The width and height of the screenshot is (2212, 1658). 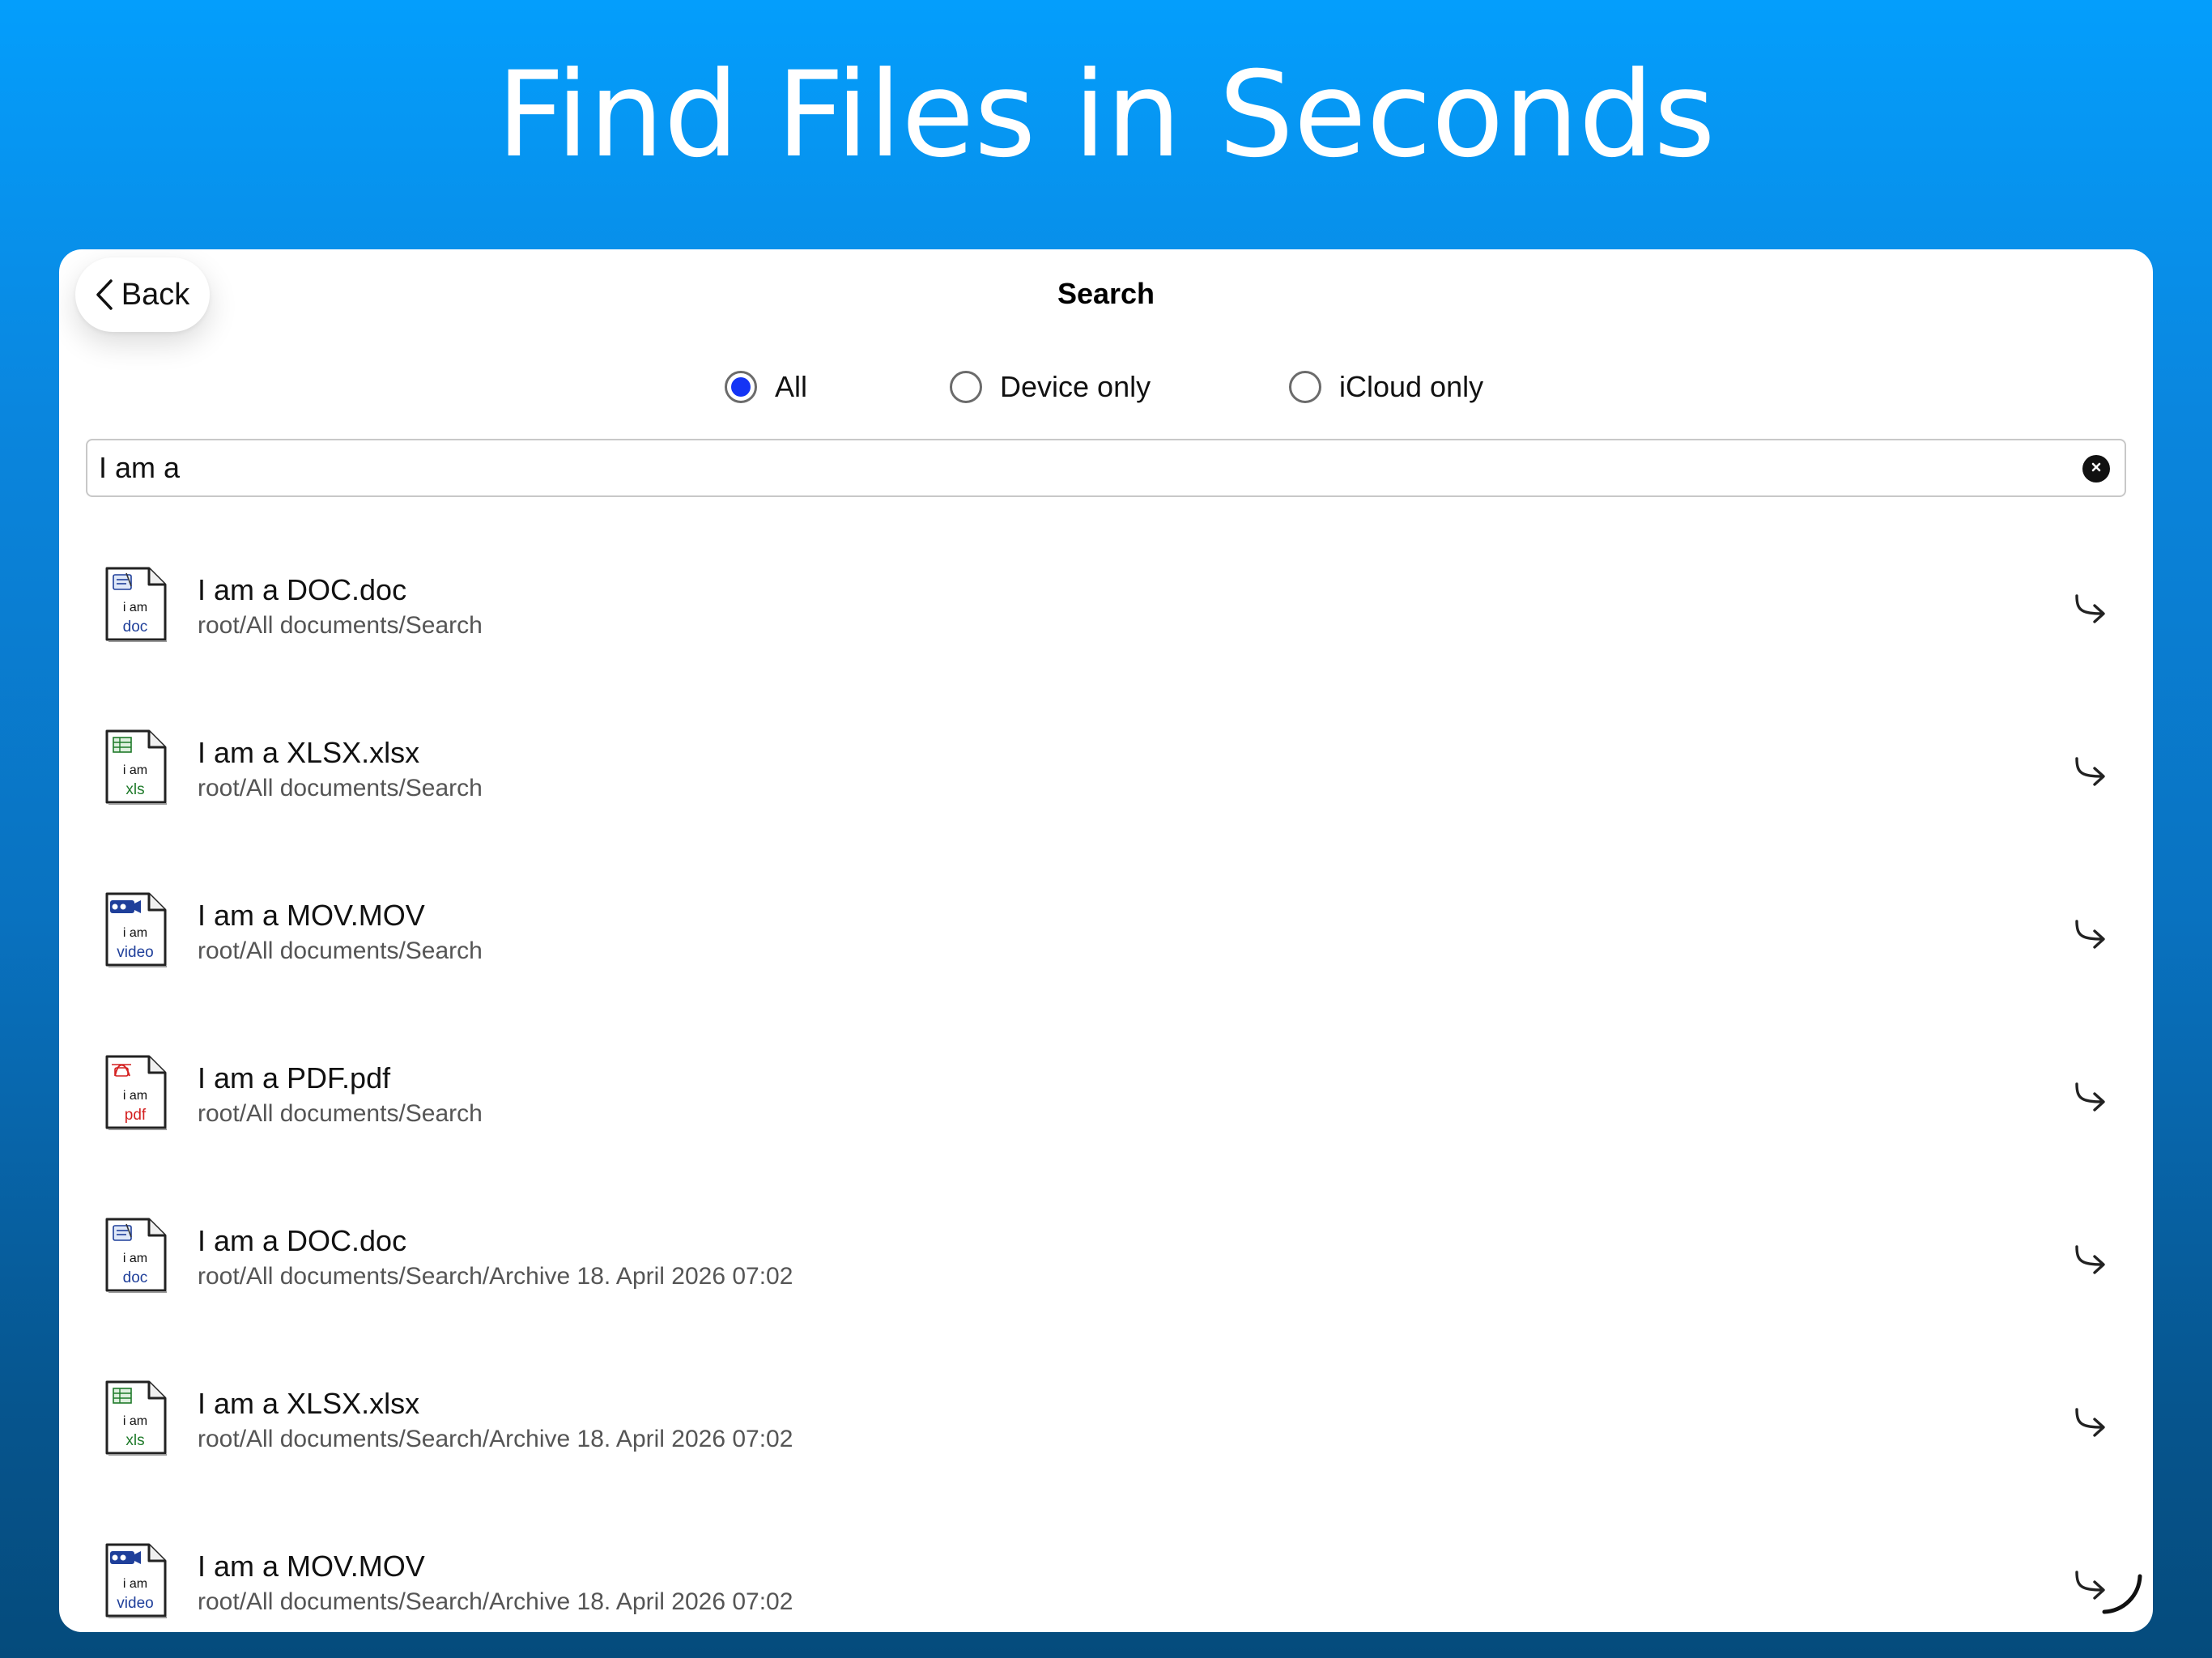 I want to click on pdf-file-icon: i am pdf, so click(x=135, y=1092).